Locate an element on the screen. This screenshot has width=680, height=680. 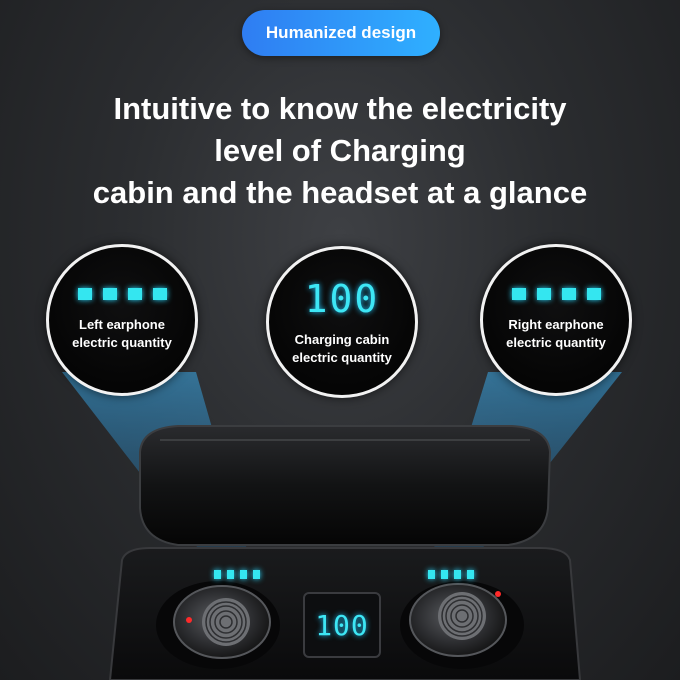
right-fingerprint-pad is located at coordinates (462, 616).